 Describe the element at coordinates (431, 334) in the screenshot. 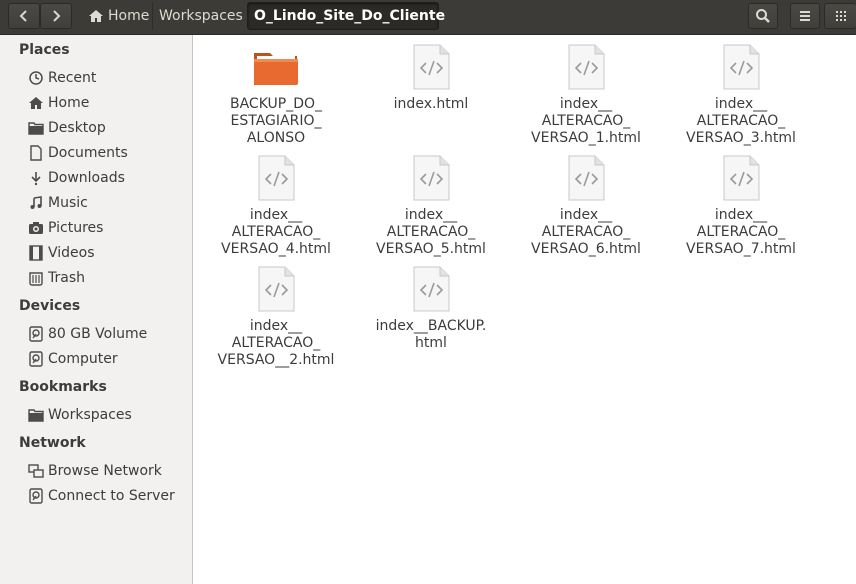

I see `file-name: index__BACKUP. html` at that location.